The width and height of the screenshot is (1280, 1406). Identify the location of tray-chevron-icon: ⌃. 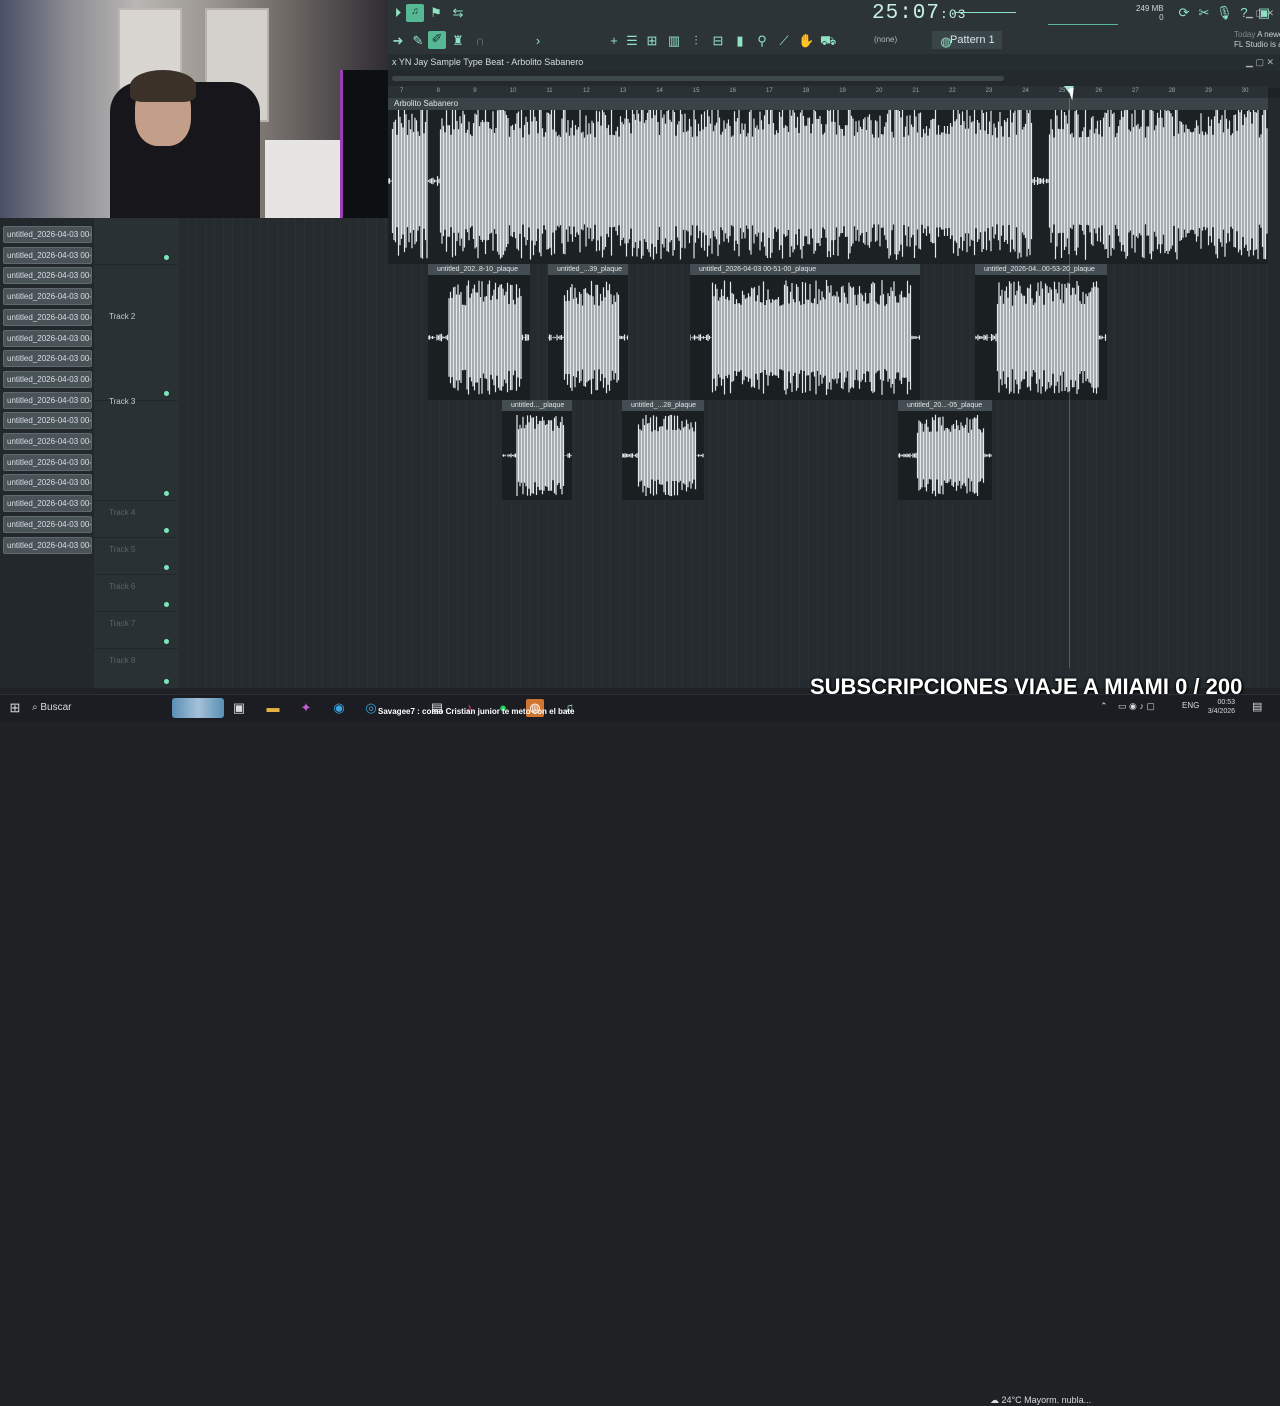
(1104, 706).